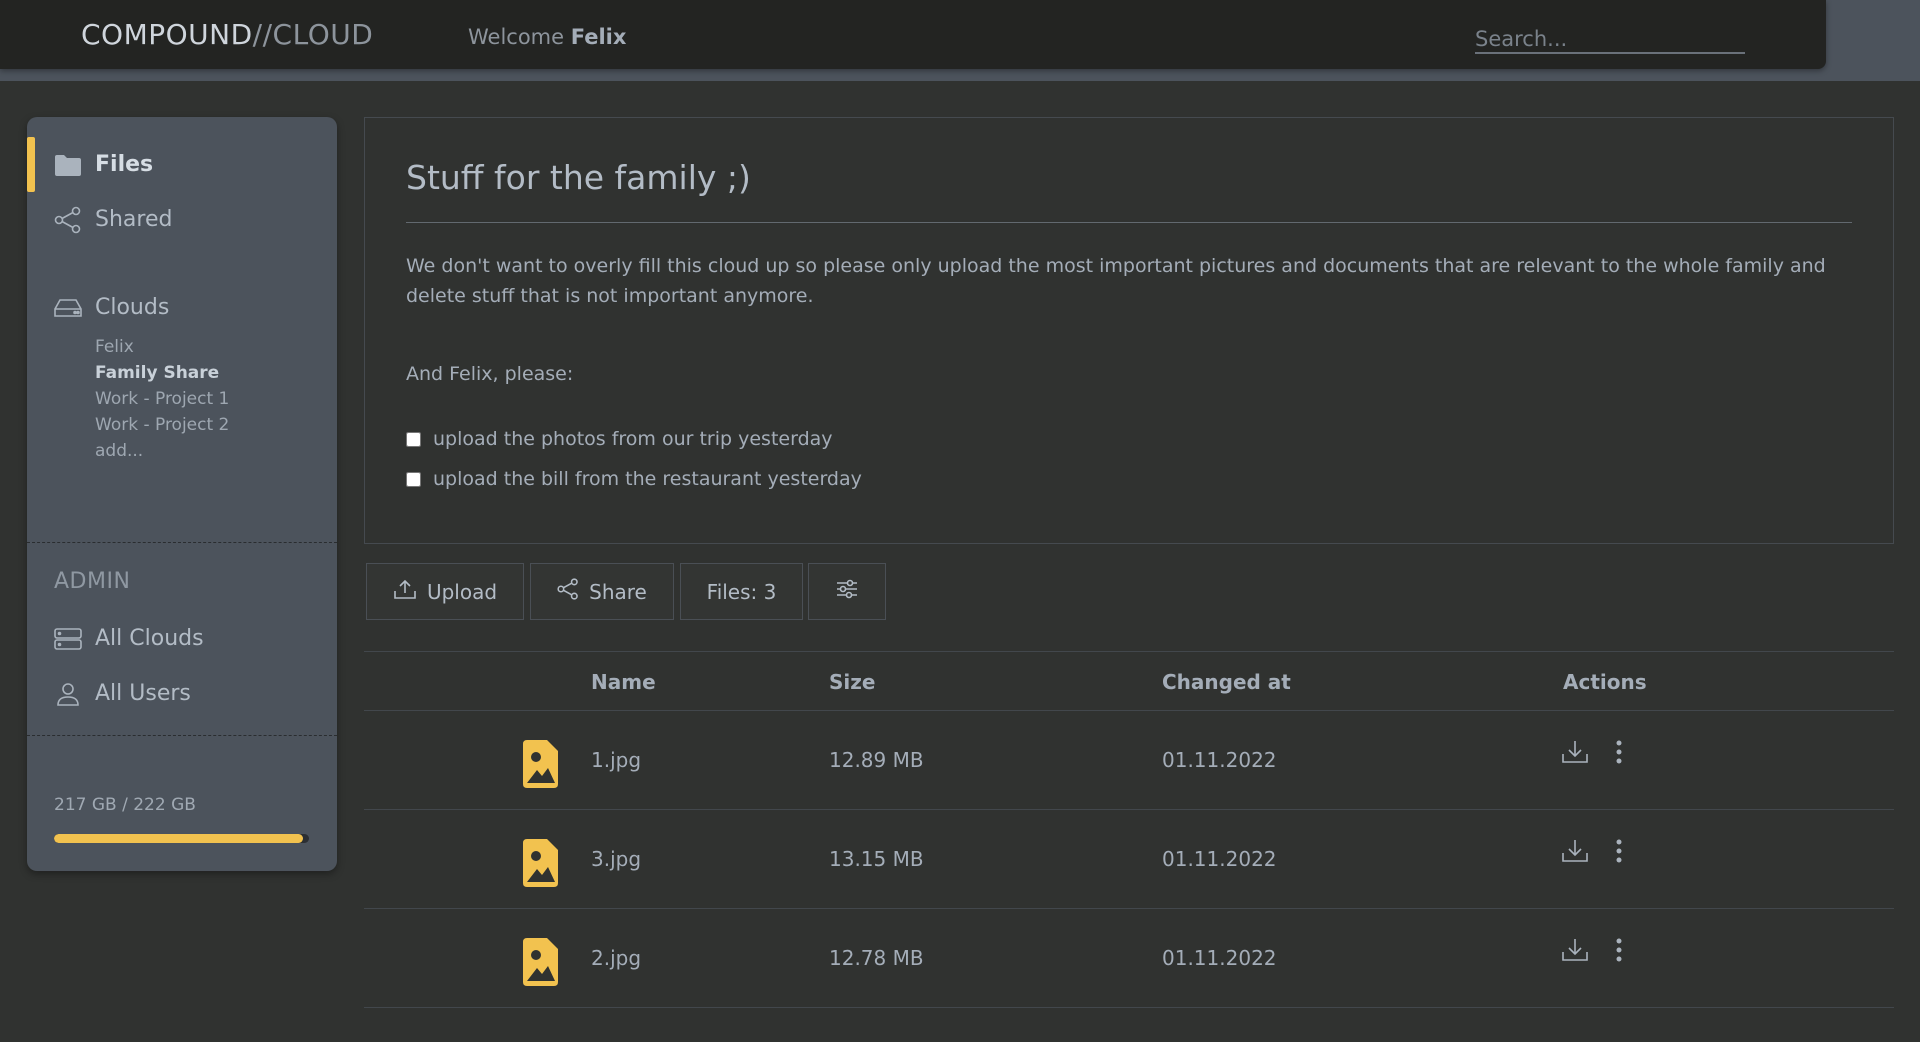 The height and width of the screenshot is (1042, 1920). What do you see at coordinates (132, 307) in the screenshot?
I see `sidebar-item-label: Clouds` at bounding box center [132, 307].